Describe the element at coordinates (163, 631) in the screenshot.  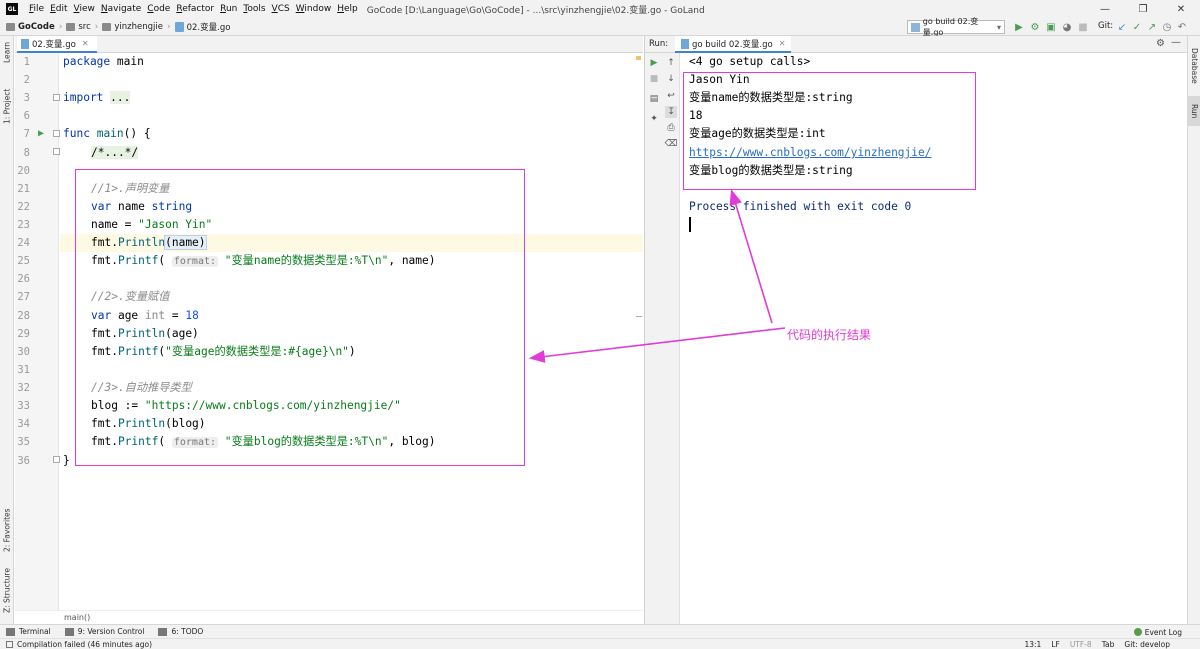
I see `todo-icon` at that location.